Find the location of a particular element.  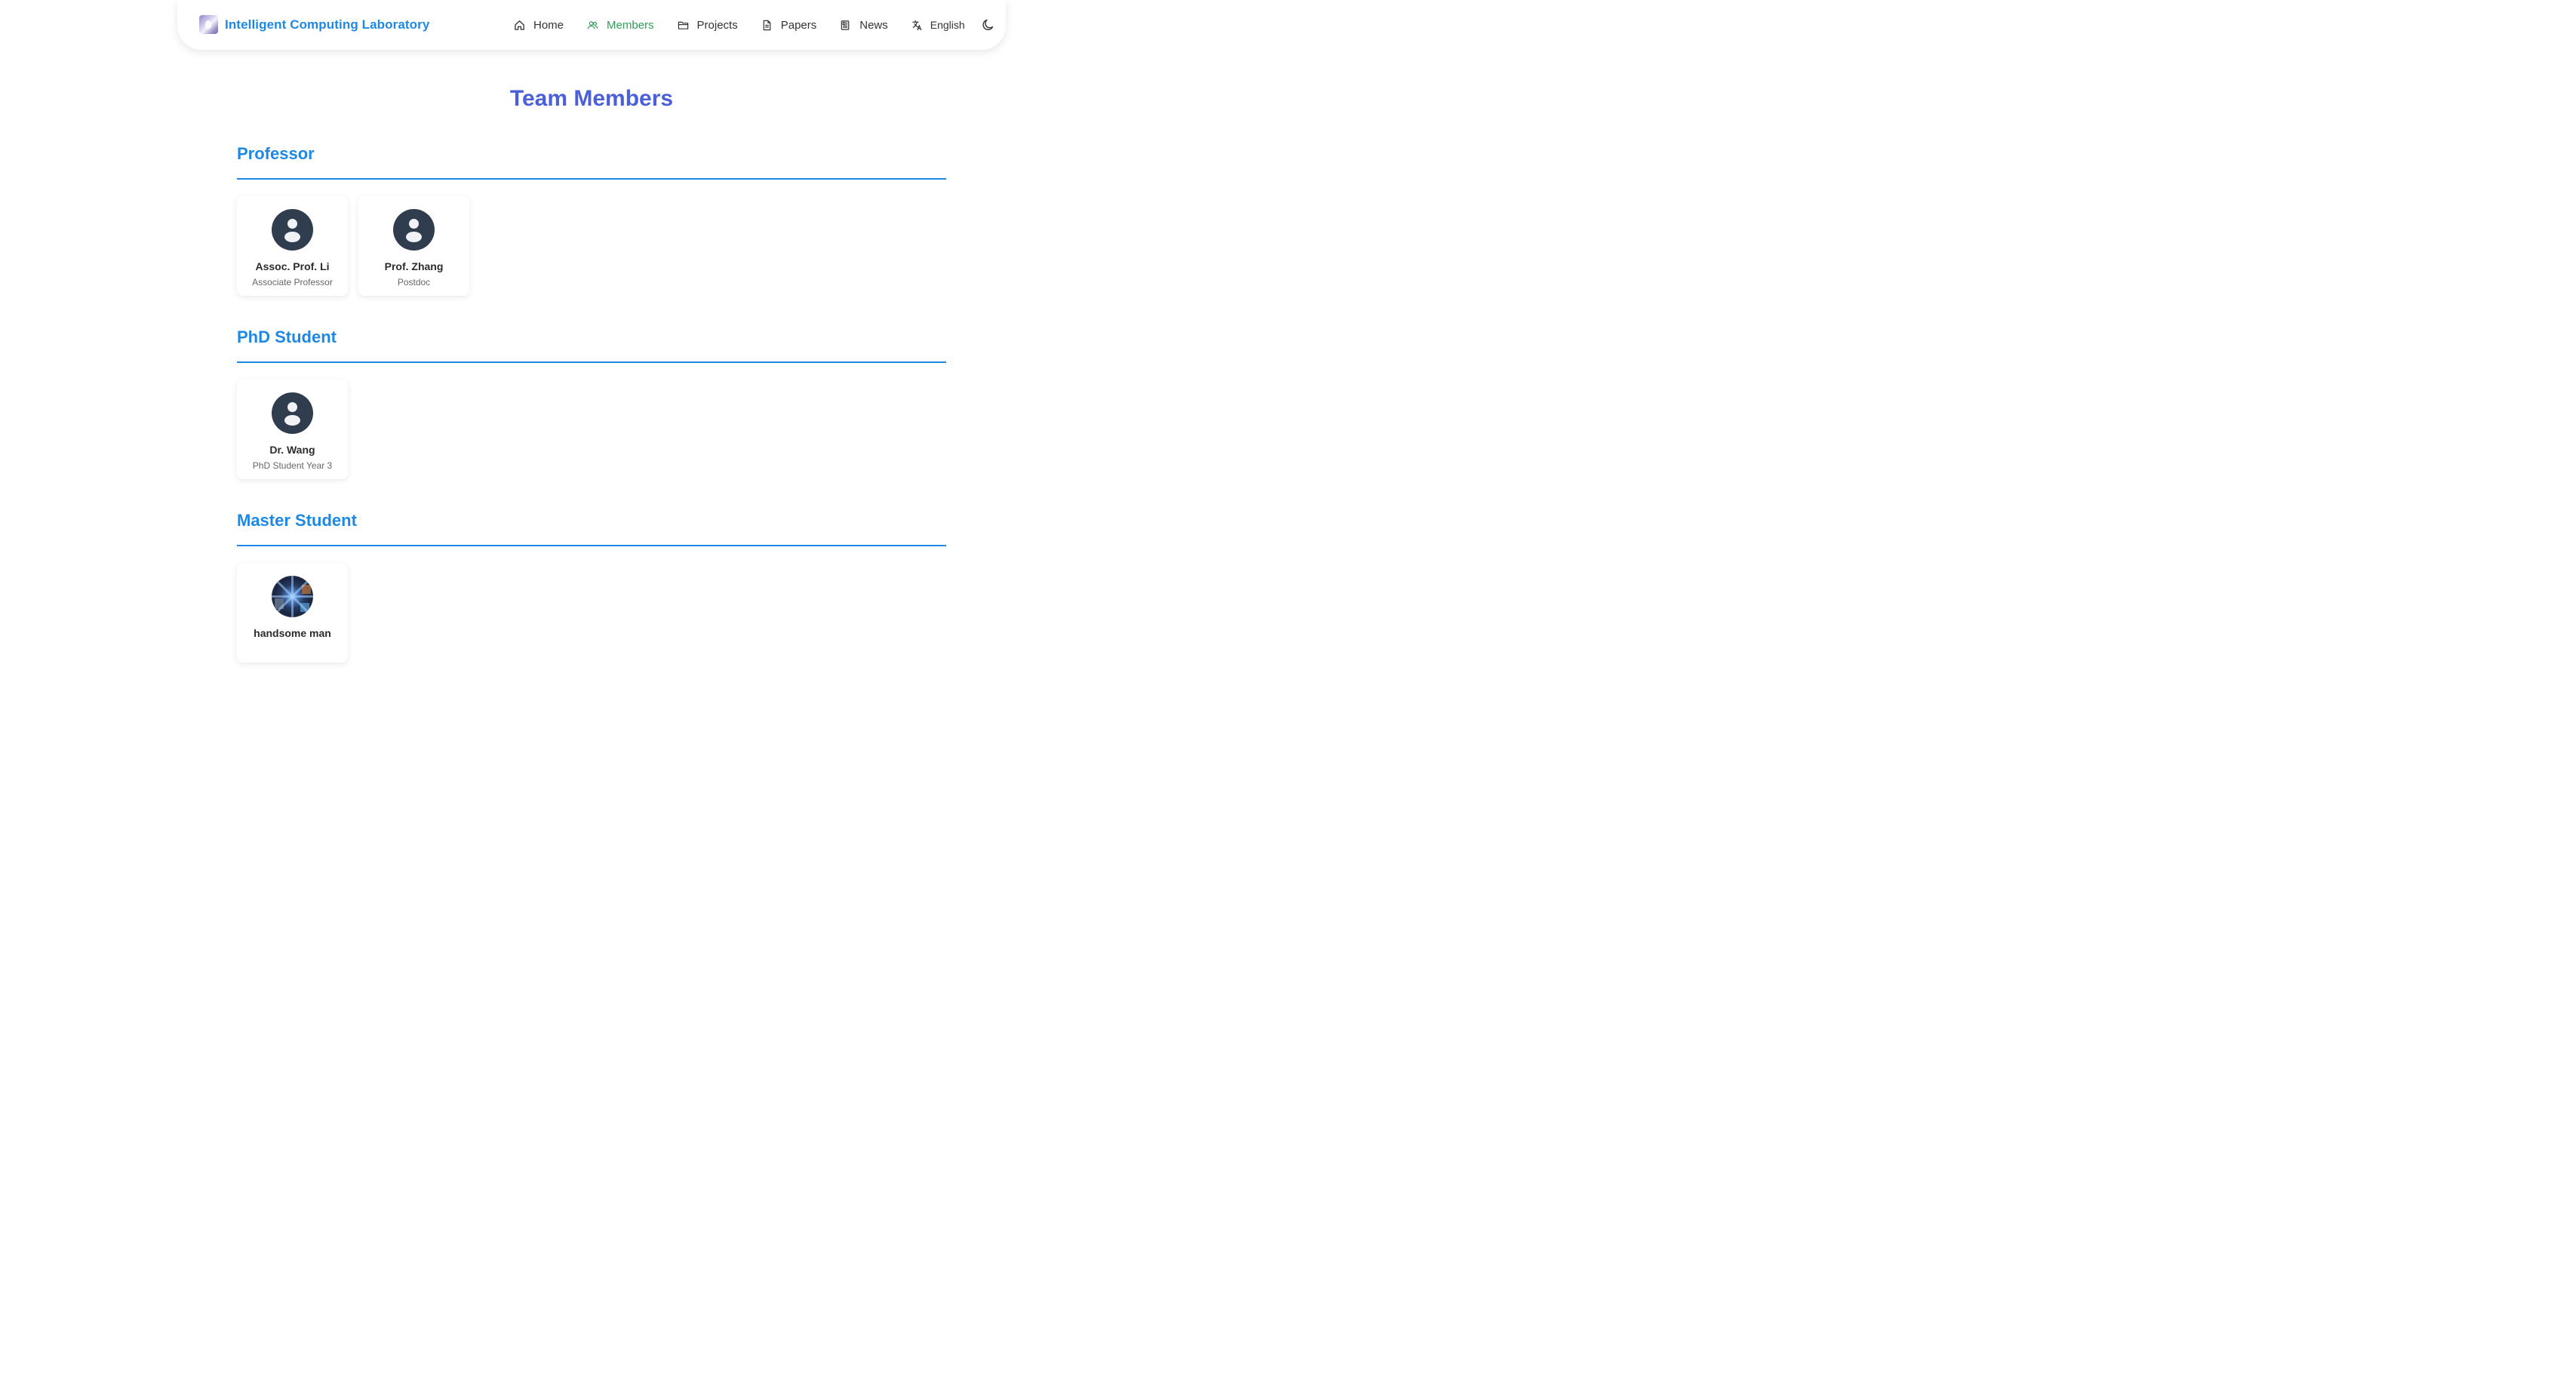

brand-title: Intelligent Computing Laboratory is located at coordinates (327, 24).